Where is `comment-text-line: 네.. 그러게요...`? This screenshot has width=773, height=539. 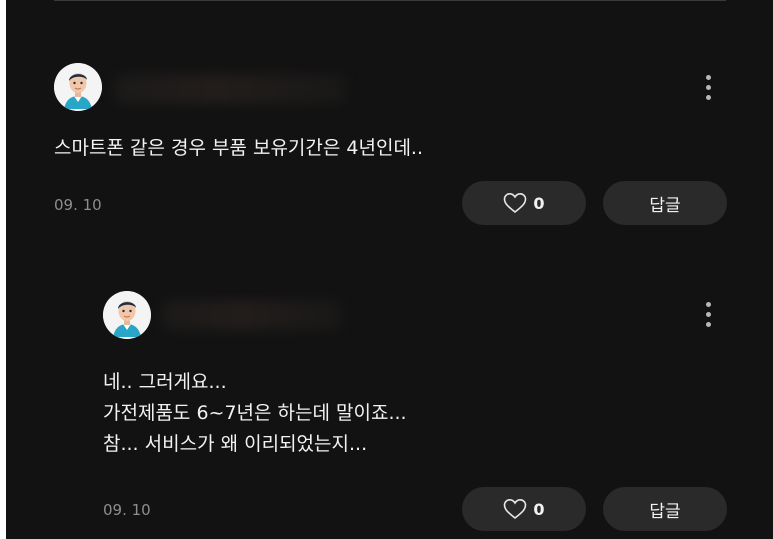
comment-text-line: 네.. 그러게요... is located at coordinates (165, 382).